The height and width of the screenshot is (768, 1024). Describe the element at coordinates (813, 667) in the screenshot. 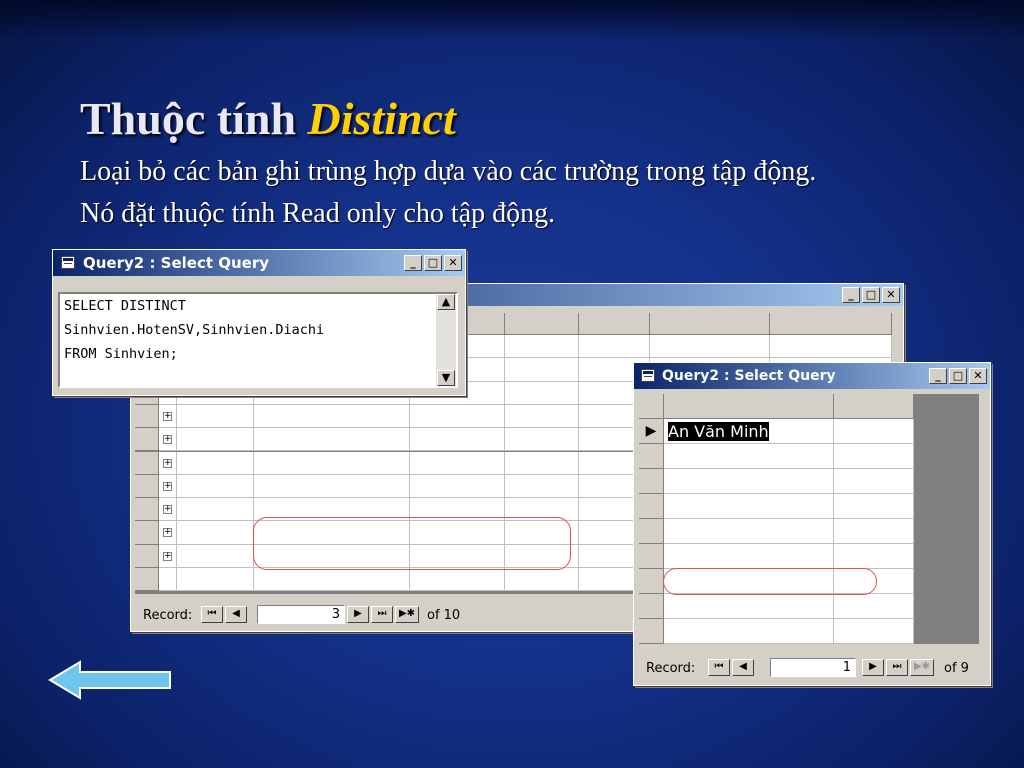

I see `record-number-input: 1` at that location.